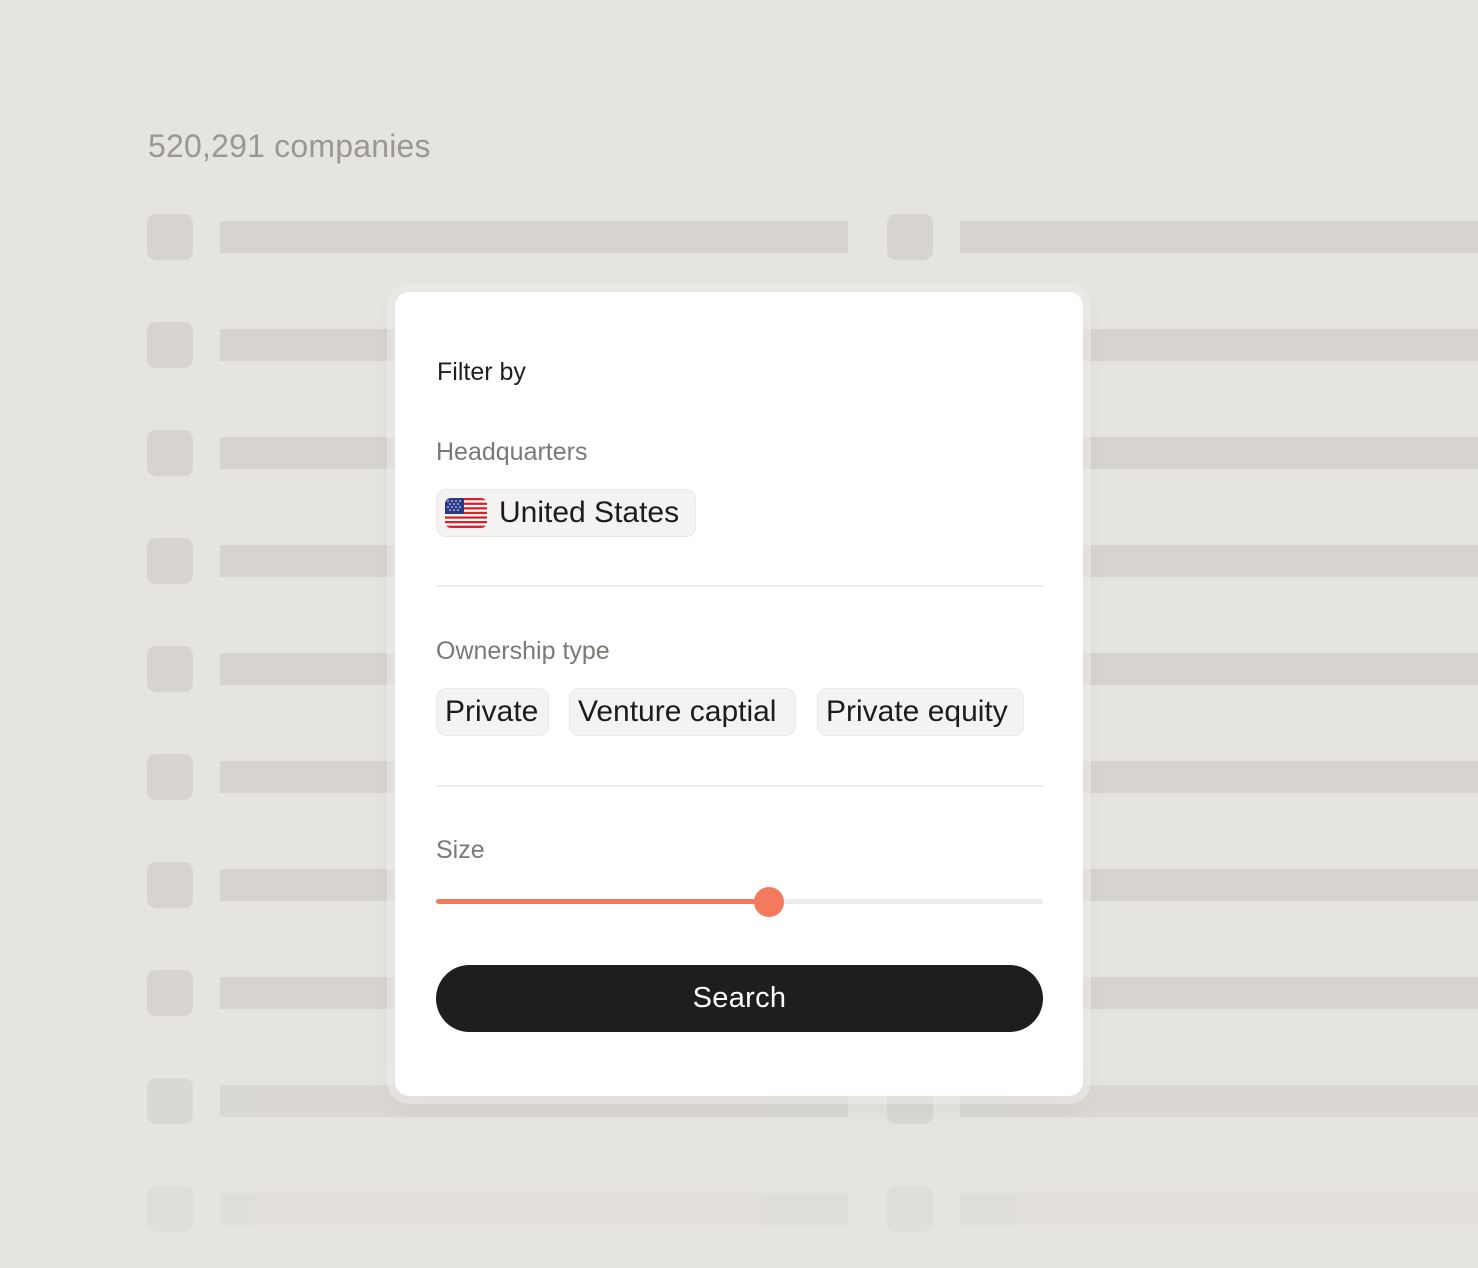 The image size is (1478, 1268). Describe the element at coordinates (460, 850) in the screenshot. I see `size-label: Size` at that location.